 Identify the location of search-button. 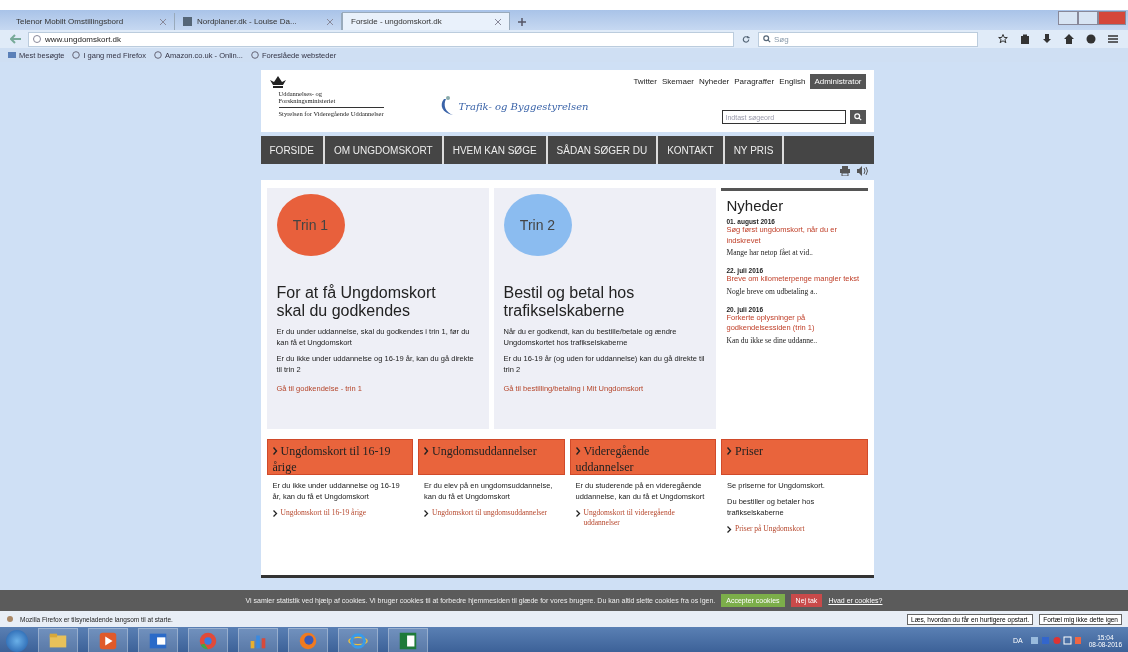
(857, 117).